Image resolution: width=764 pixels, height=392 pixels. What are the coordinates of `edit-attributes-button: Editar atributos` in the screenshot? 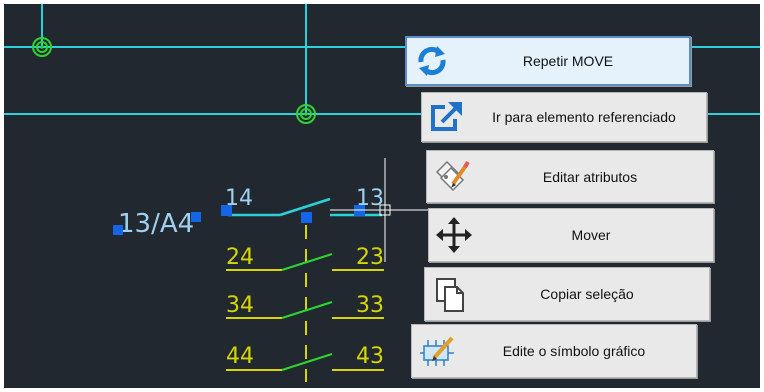 It's located at (570, 176).